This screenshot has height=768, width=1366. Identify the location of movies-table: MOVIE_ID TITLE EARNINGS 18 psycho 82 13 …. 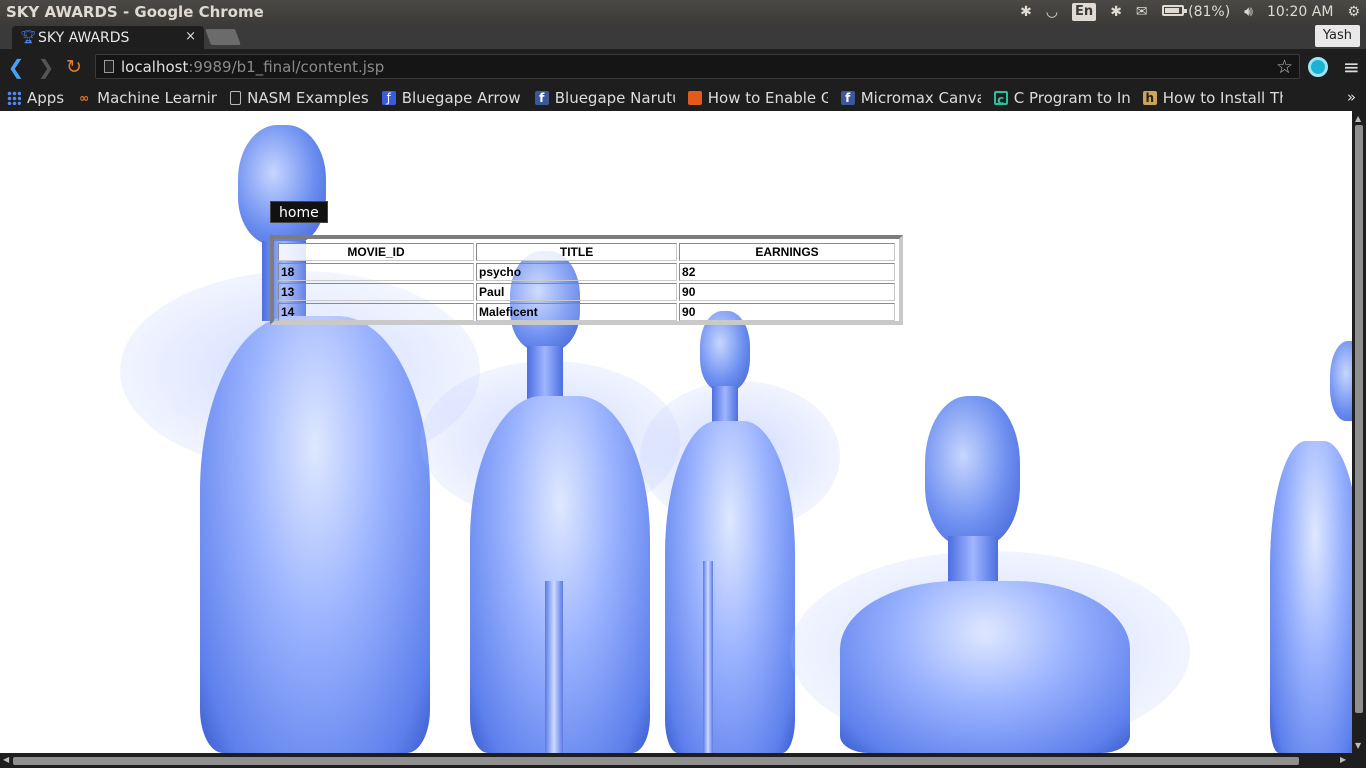
(586, 282).